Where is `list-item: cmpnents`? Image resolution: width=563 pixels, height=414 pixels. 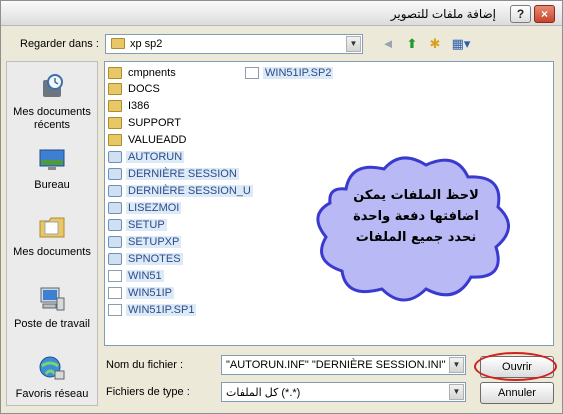 list-item: cmpnents is located at coordinates (143, 73).